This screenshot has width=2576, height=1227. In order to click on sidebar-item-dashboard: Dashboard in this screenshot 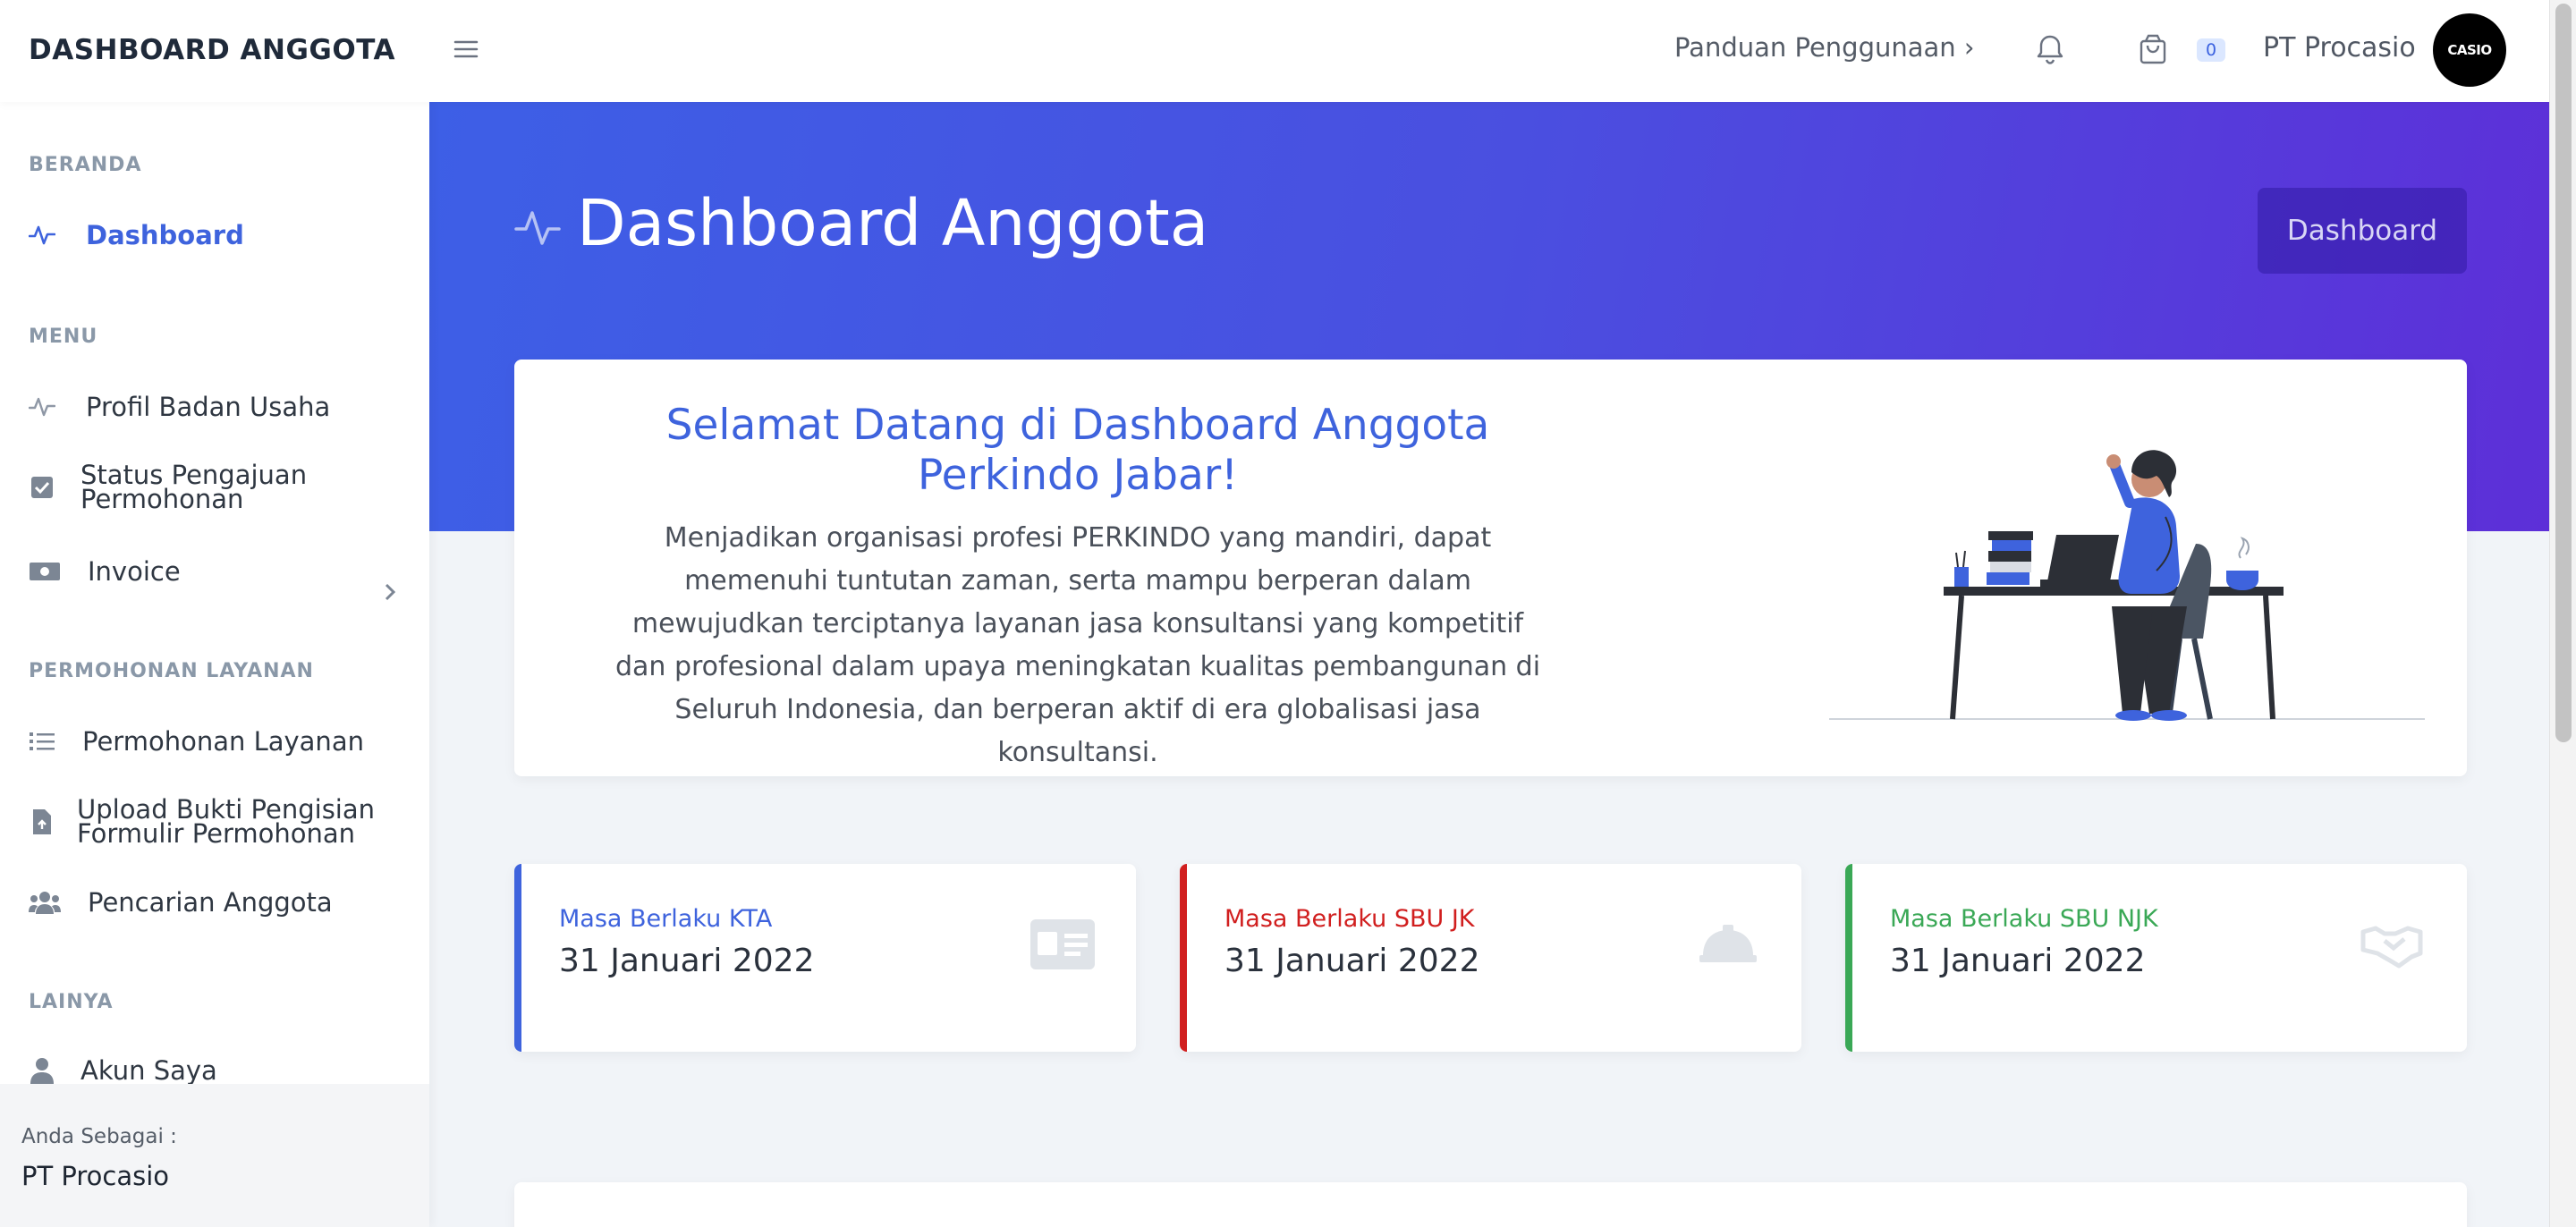, I will do `click(136, 235)`.